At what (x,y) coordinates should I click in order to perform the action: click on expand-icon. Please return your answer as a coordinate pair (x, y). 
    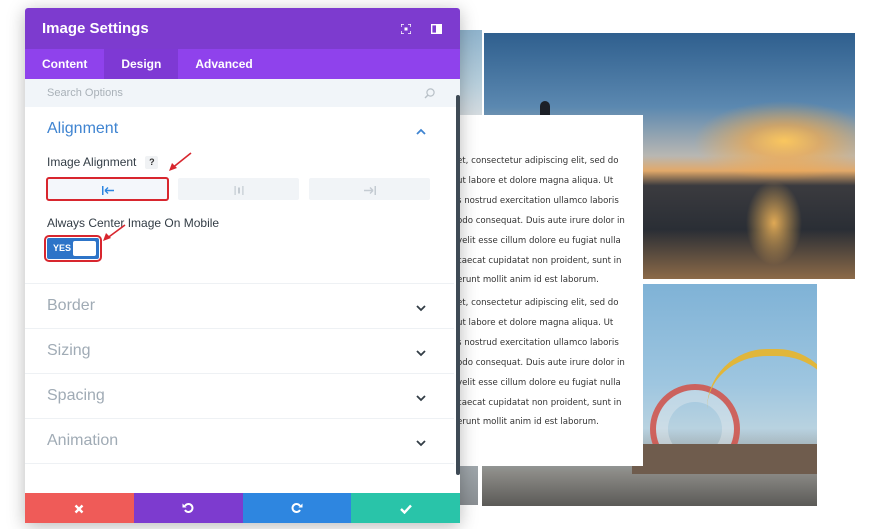
    Looking at the image, I should click on (406, 29).